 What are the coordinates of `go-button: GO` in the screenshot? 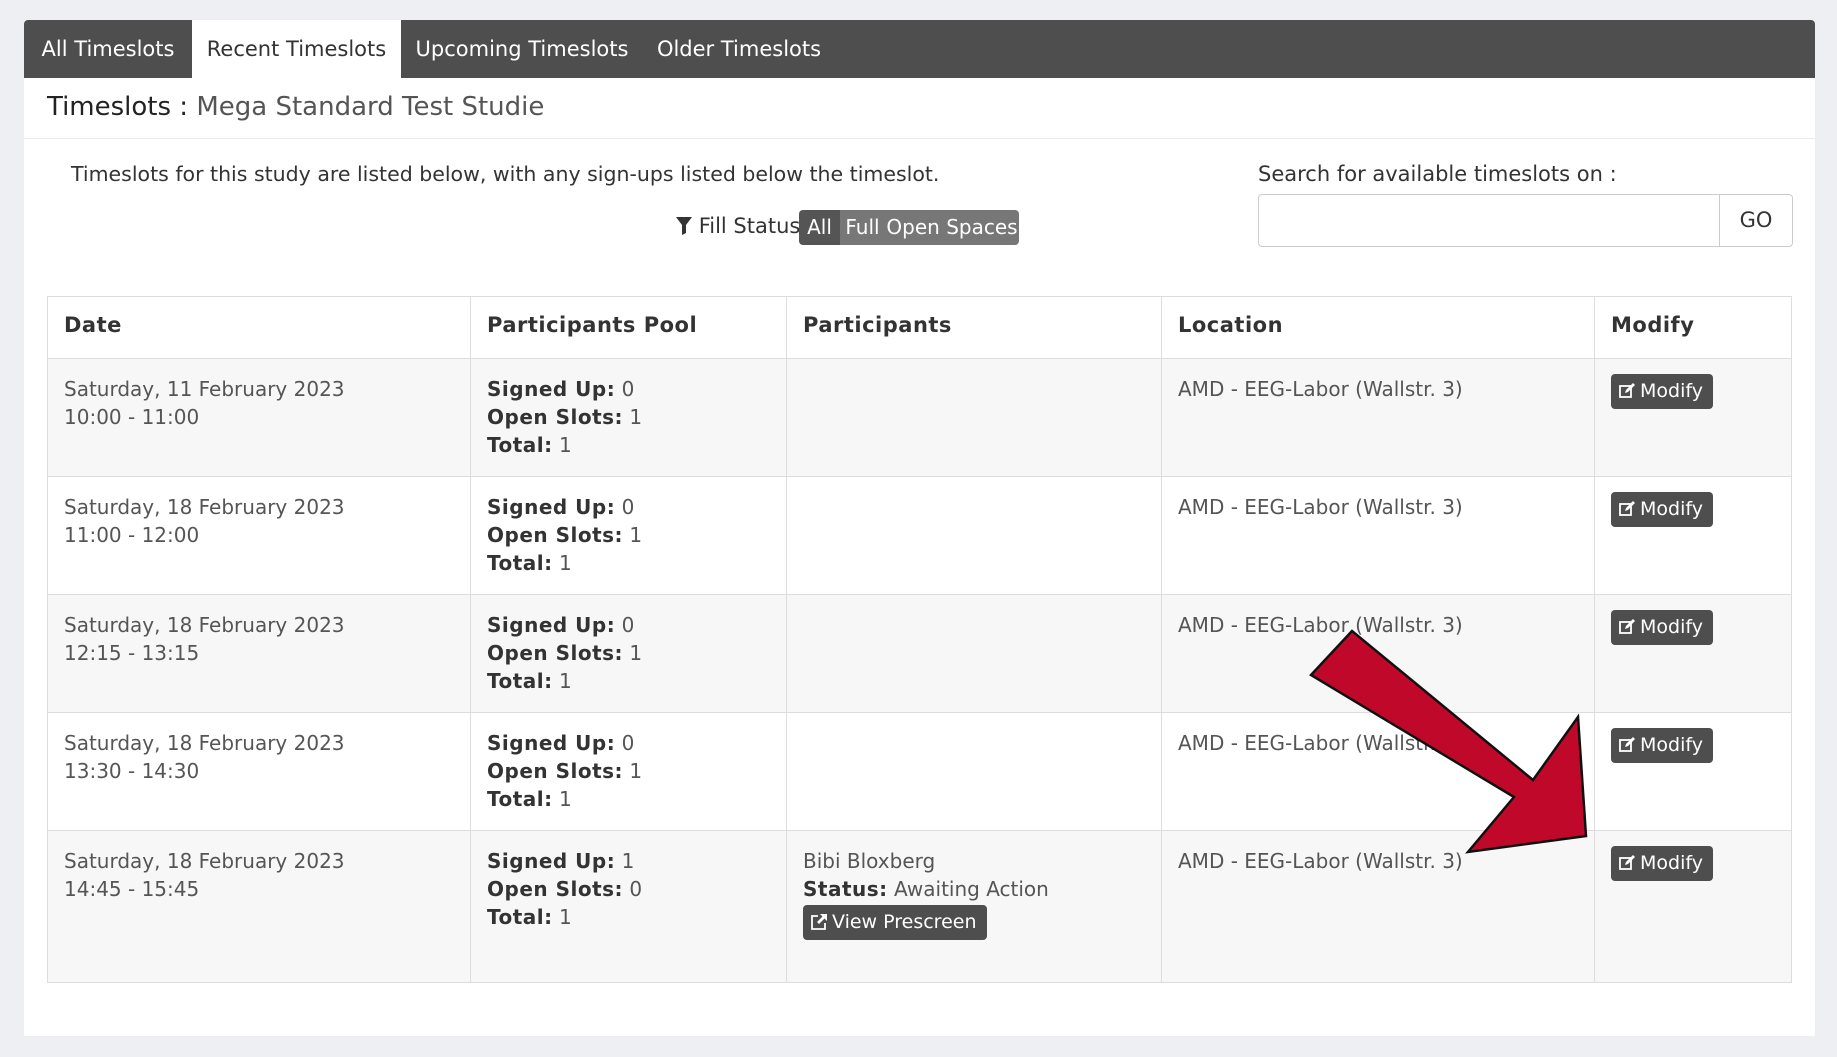 It's located at (1756, 220).